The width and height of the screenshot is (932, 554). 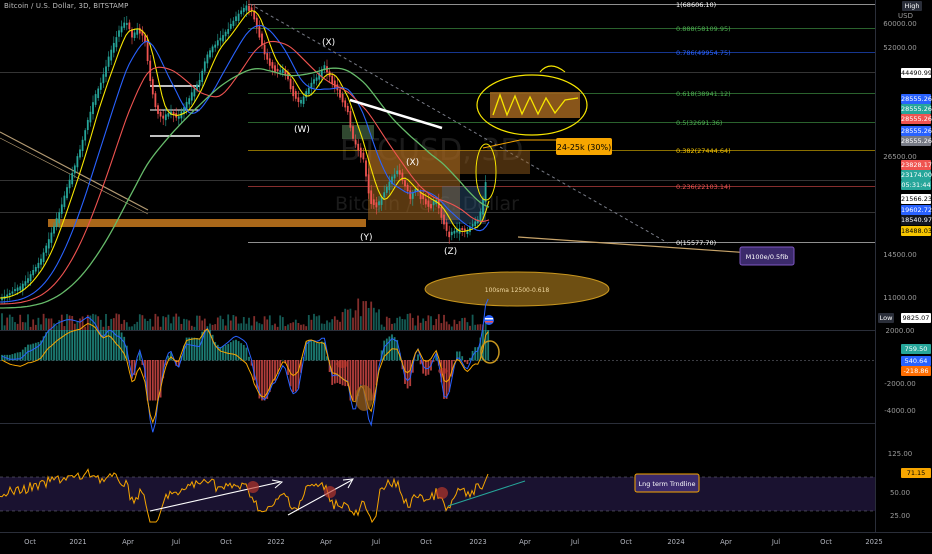 What do you see at coordinates (916, 199) in the screenshot?
I see `price-tag: 21566.23` at bounding box center [916, 199].